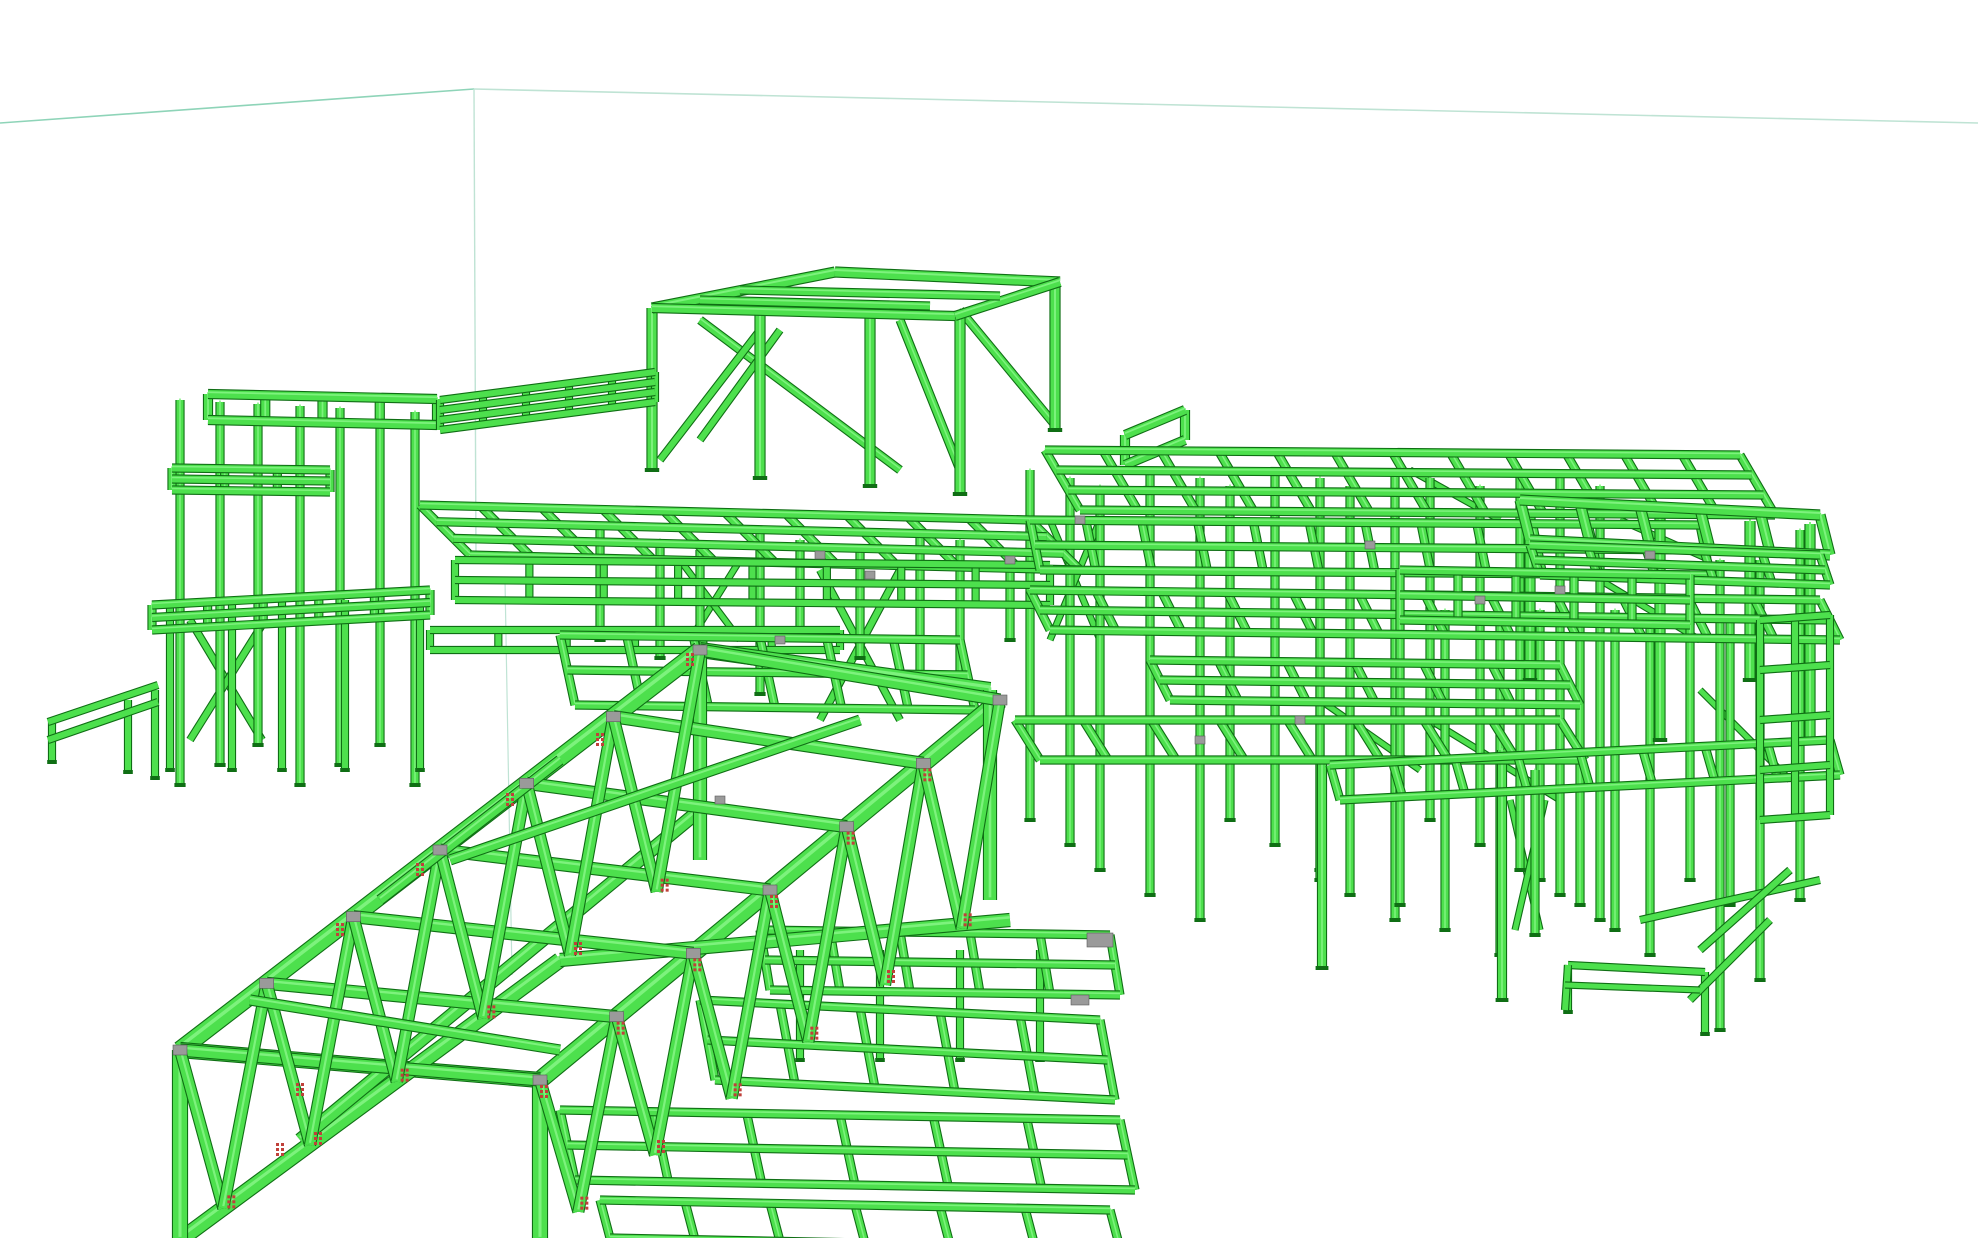  Describe the element at coordinates (930, 393) in the screenshot. I see `brace-member-flange` at that location.